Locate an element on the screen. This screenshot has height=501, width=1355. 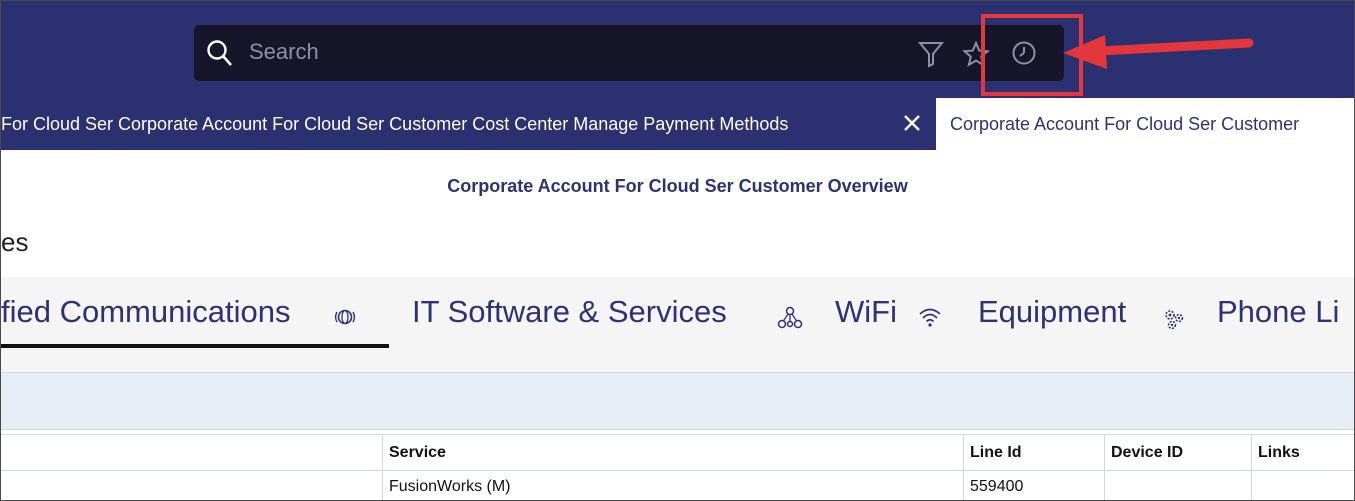
table-header-service: Service is located at coordinates (672, 452).